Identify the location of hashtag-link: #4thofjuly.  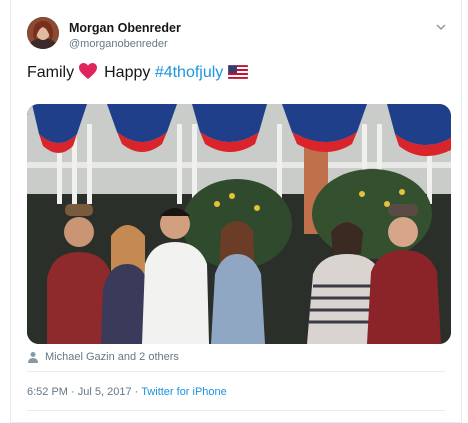
(189, 72).